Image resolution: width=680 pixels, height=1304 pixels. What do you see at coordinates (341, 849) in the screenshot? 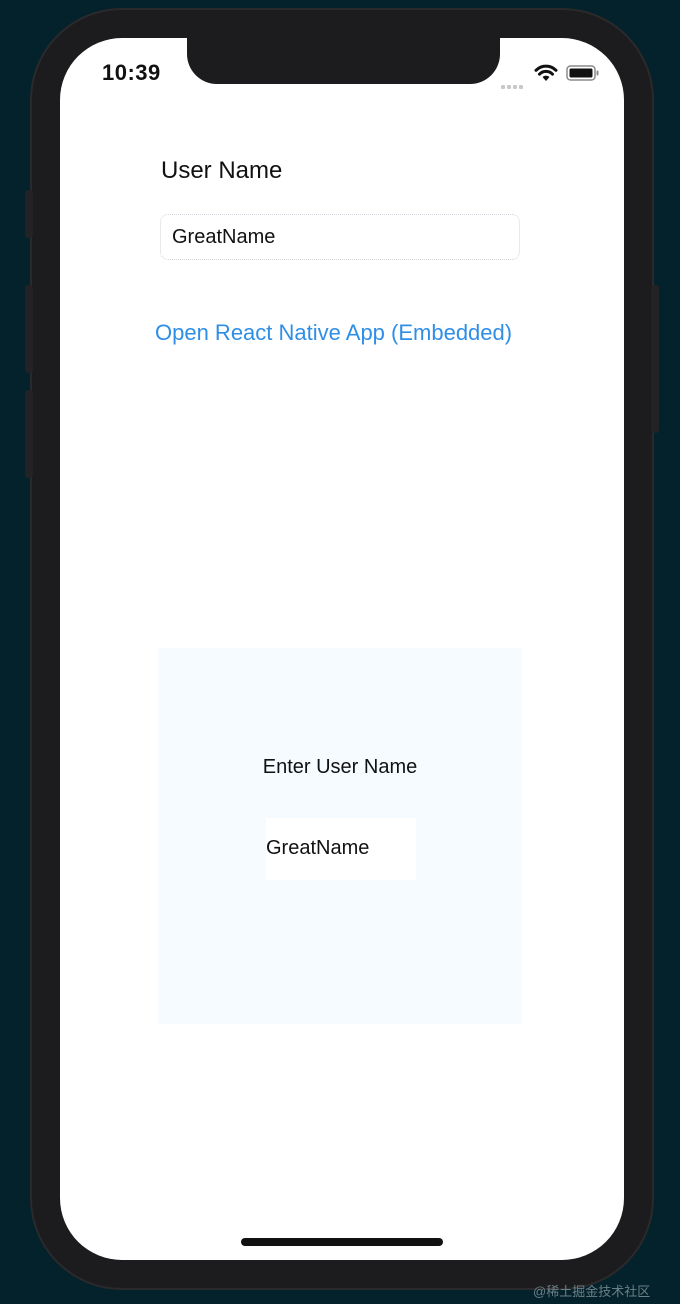
I see `rn-username-input: GreatName` at bounding box center [341, 849].